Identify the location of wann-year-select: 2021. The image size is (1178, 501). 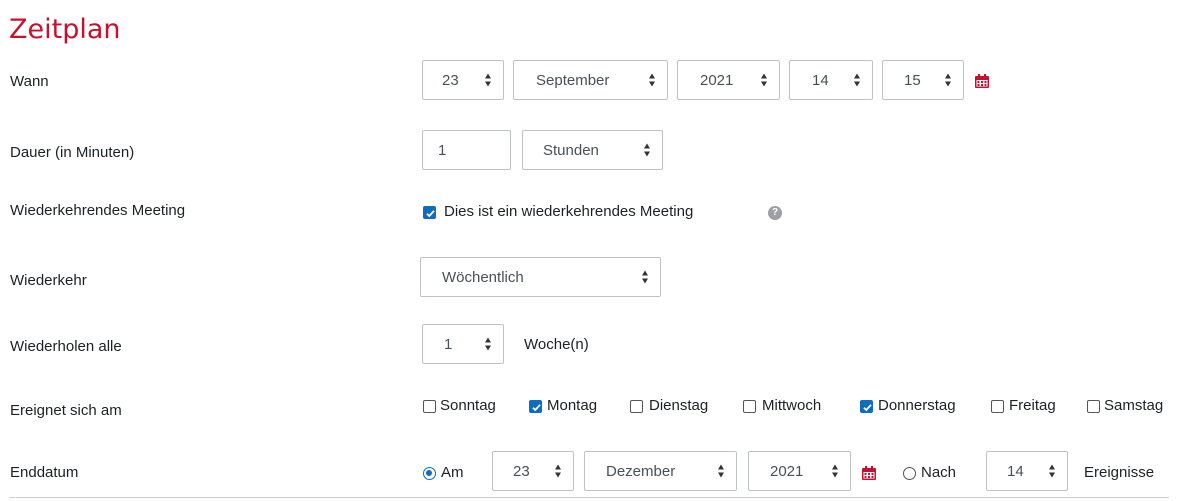
(728, 80).